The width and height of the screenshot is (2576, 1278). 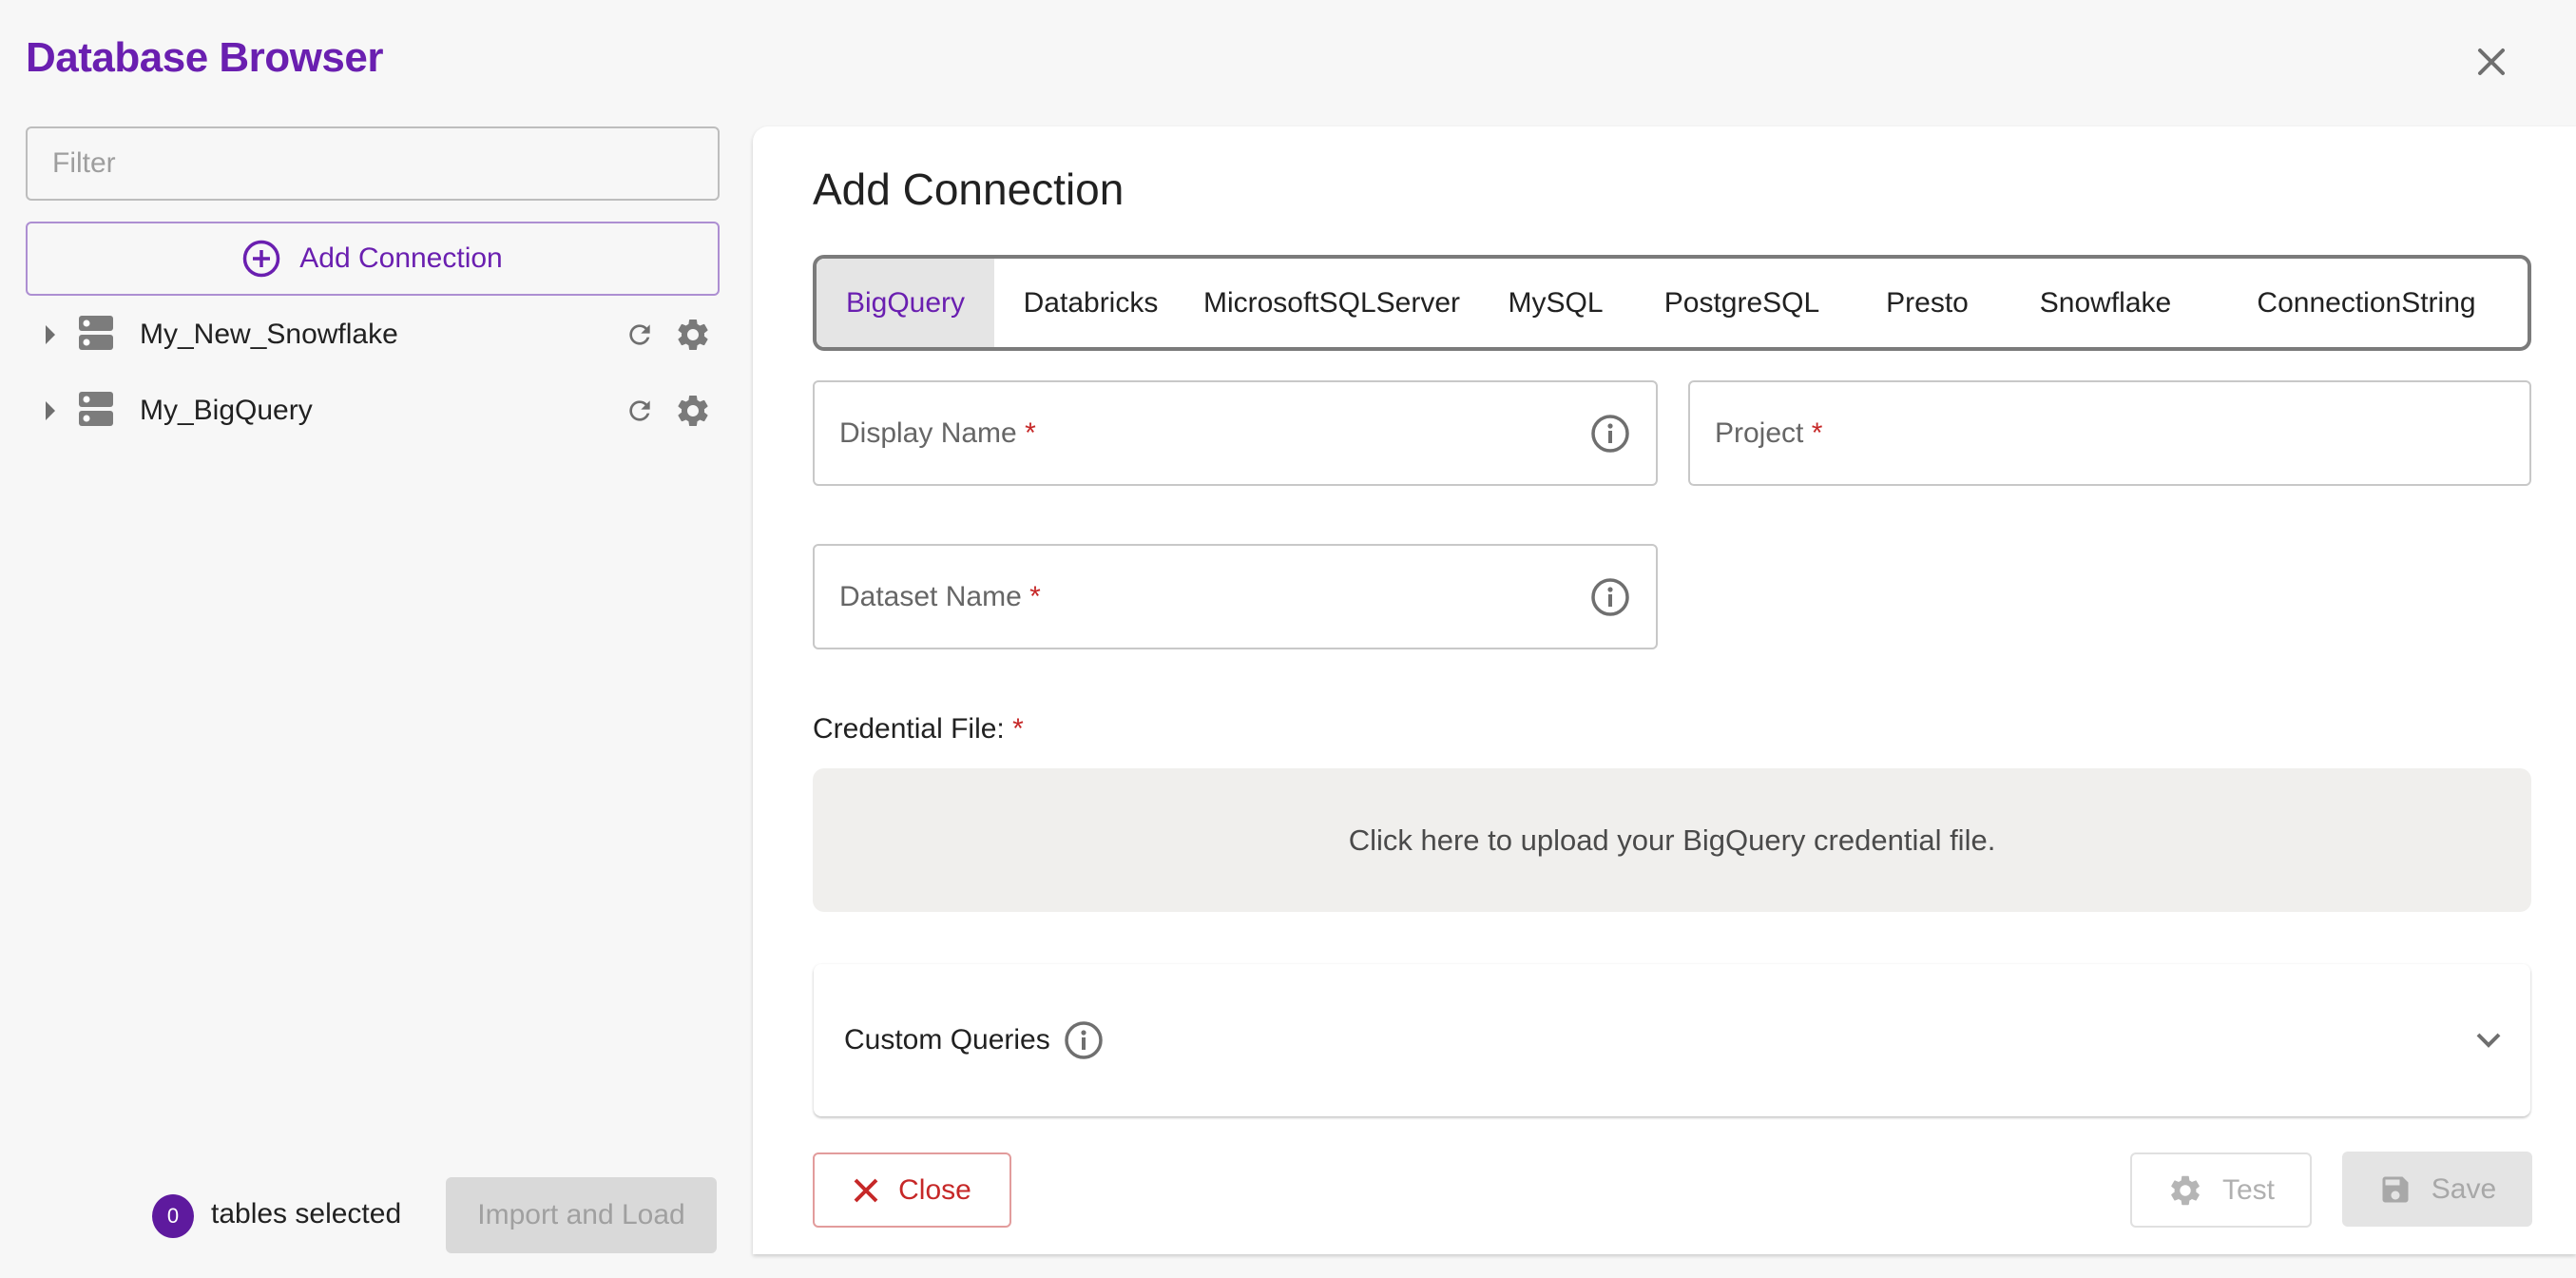 I want to click on close-button-label: Close, so click(x=935, y=1189).